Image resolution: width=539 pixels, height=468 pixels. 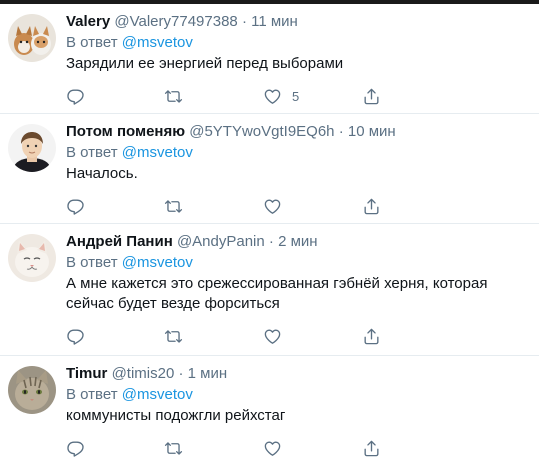 I want to click on user-handle: @Valery77497388, so click(x=175, y=21).